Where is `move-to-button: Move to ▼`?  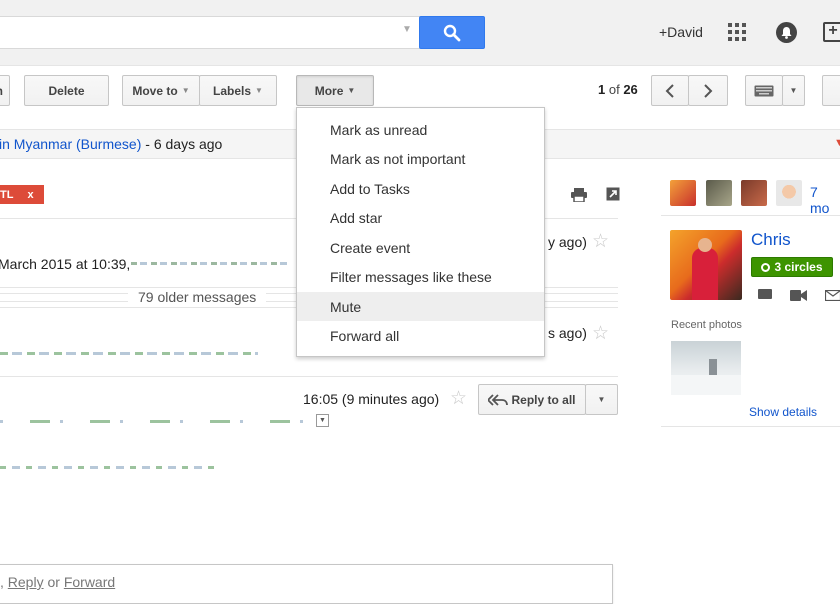 move-to-button: Move to ▼ is located at coordinates (161, 90).